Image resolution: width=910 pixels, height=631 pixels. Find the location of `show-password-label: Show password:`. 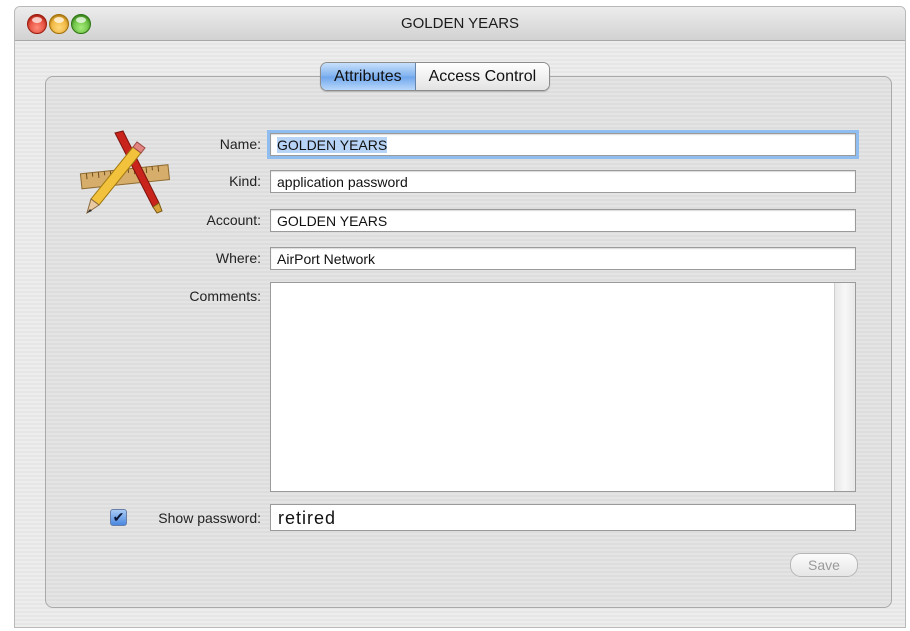

show-password-label: Show password: is located at coordinates (209, 518).